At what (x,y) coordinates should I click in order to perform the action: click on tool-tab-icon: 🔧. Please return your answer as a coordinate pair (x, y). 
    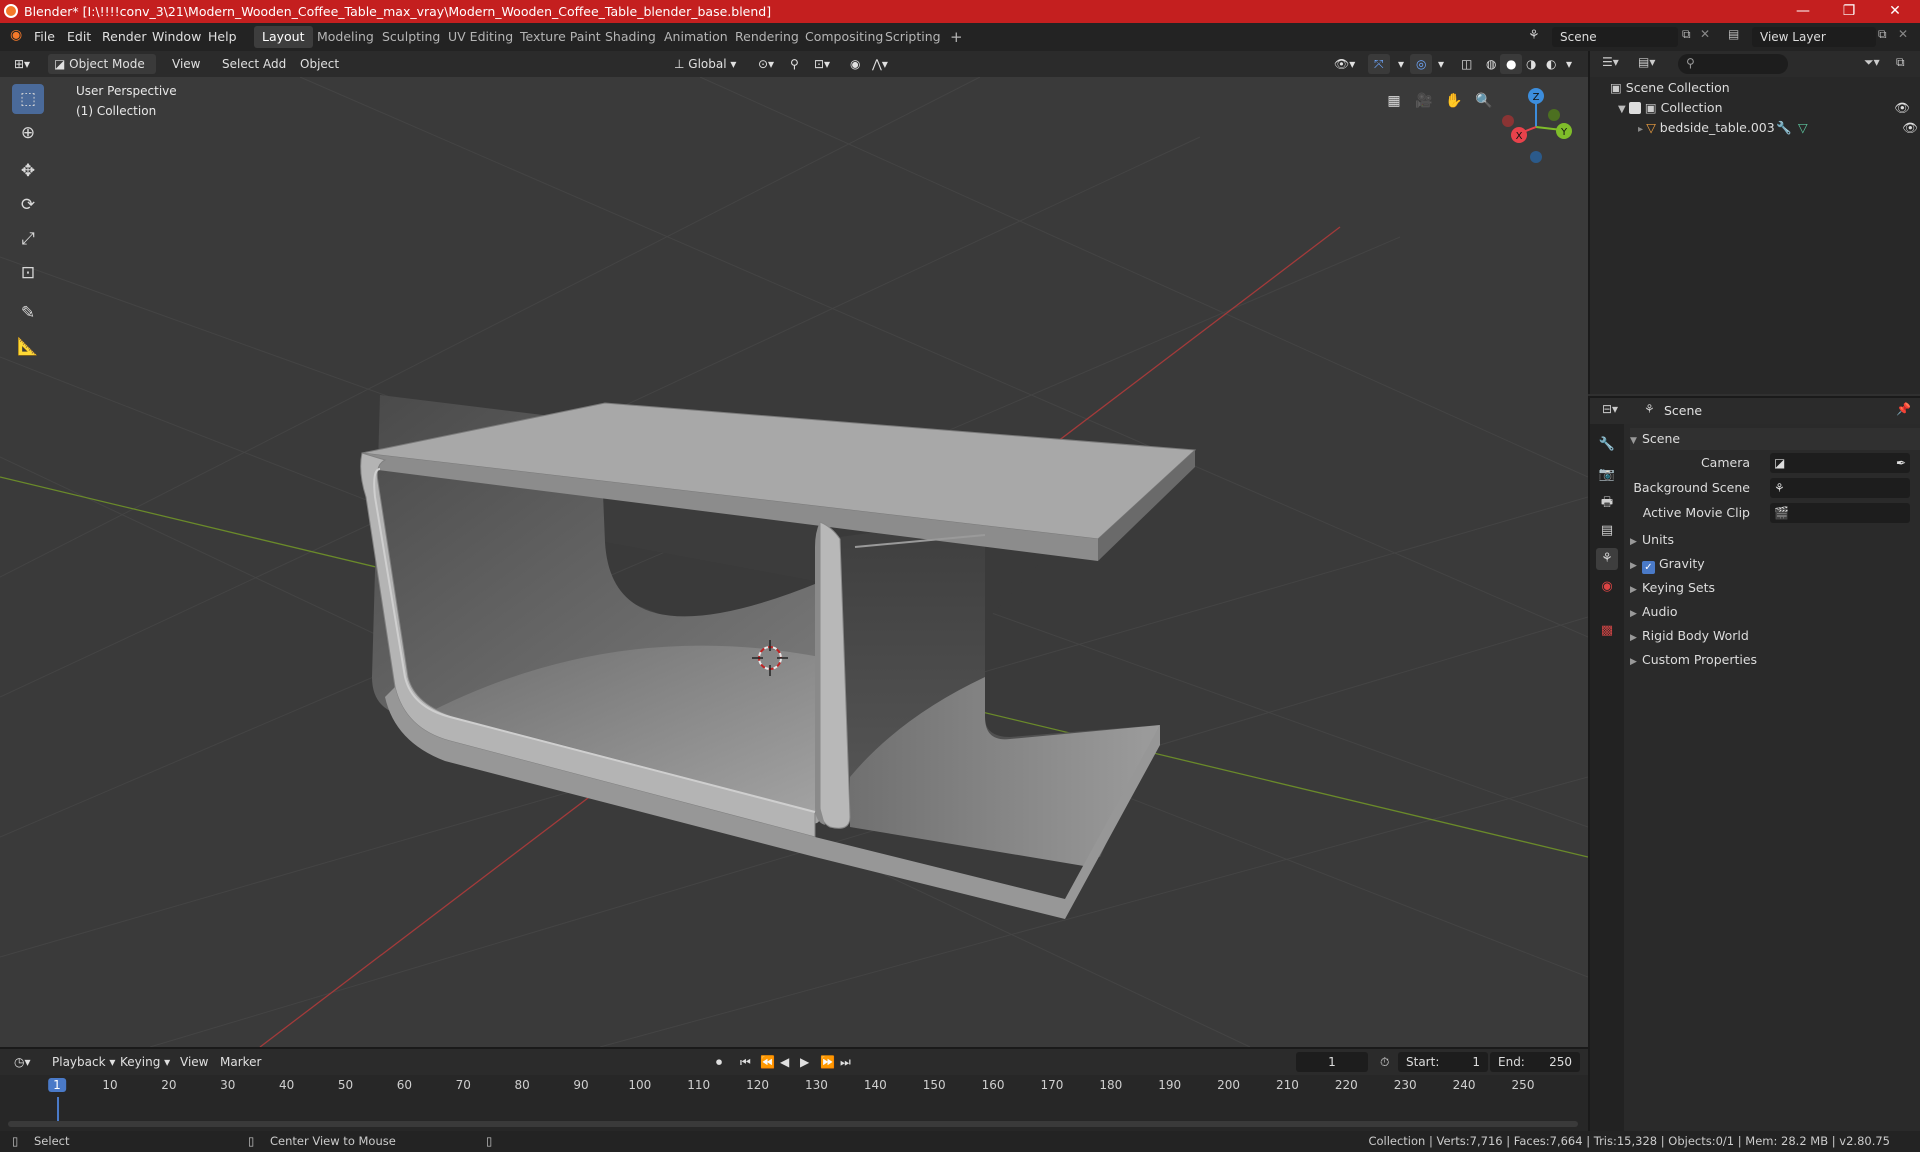
    Looking at the image, I should click on (1607, 445).